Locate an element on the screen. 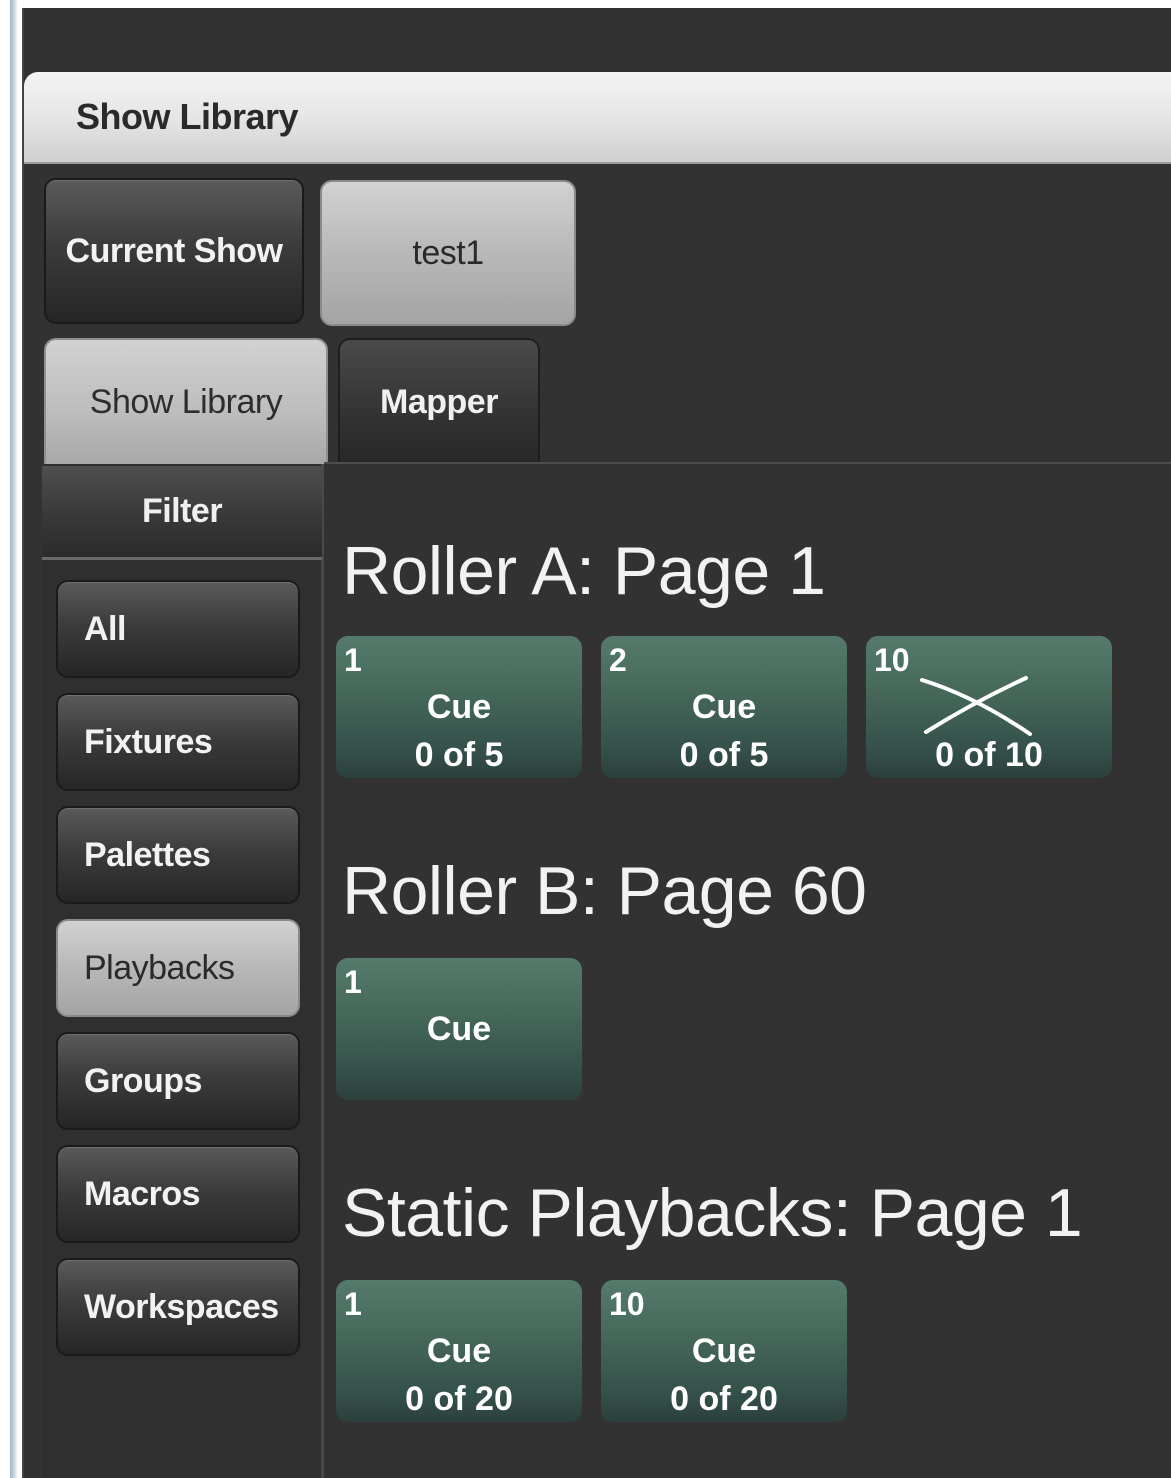 The image size is (1171, 1478). desktop-edge is located at coordinates (11, 739).